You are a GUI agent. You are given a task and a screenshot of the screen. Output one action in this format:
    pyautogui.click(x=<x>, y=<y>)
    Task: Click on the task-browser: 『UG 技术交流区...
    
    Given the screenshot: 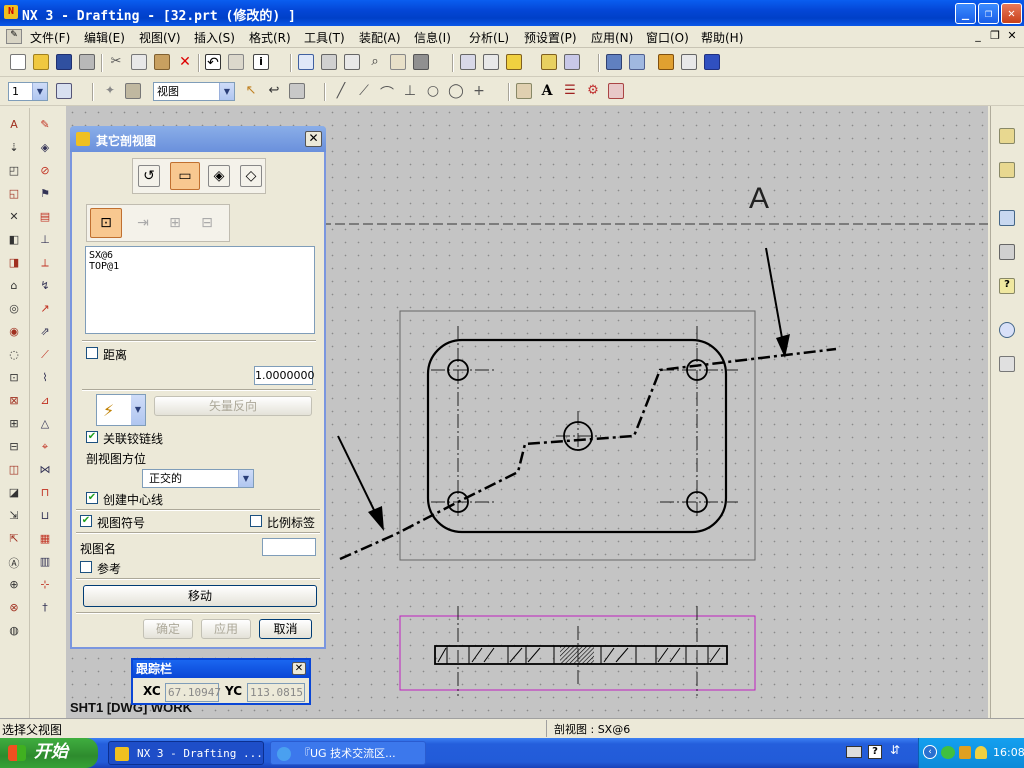 What is the action you would take?
    pyautogui.click(x=348, y=753)
    